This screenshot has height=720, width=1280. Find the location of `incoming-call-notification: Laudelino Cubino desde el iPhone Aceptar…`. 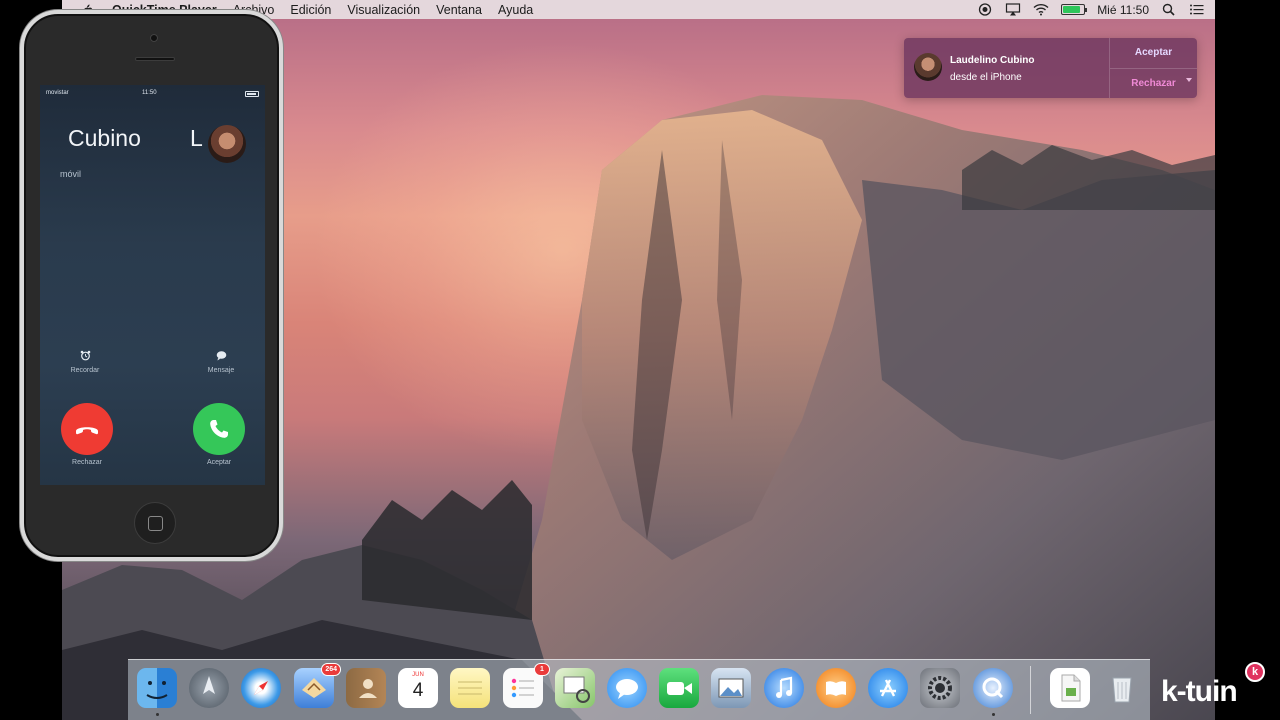

incoming-call-notification: Laudelino Cubino desde el iPhone Aceptar… is located at coordinates (1050, 68).